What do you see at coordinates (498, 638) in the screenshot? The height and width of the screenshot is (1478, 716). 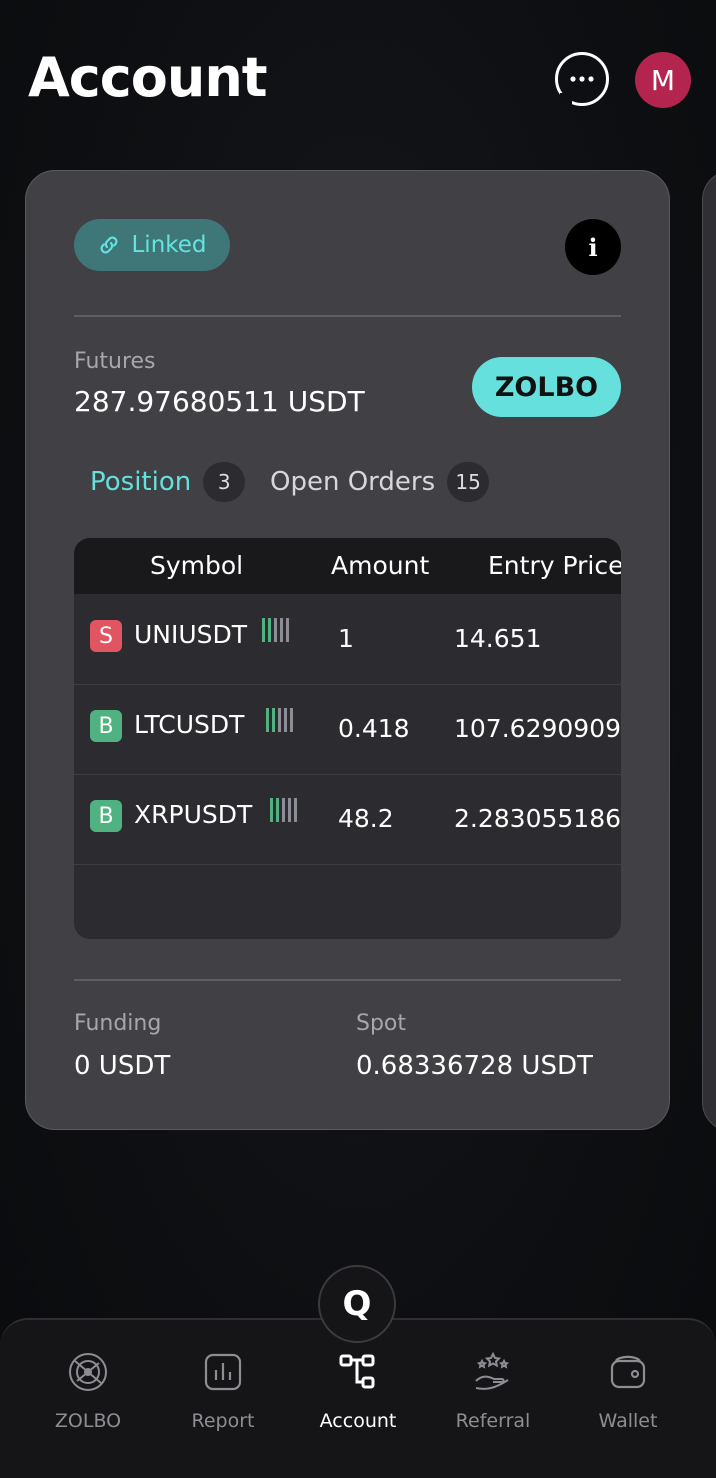 I see `entry-price: 14.651` at bounding box center [498, 638].